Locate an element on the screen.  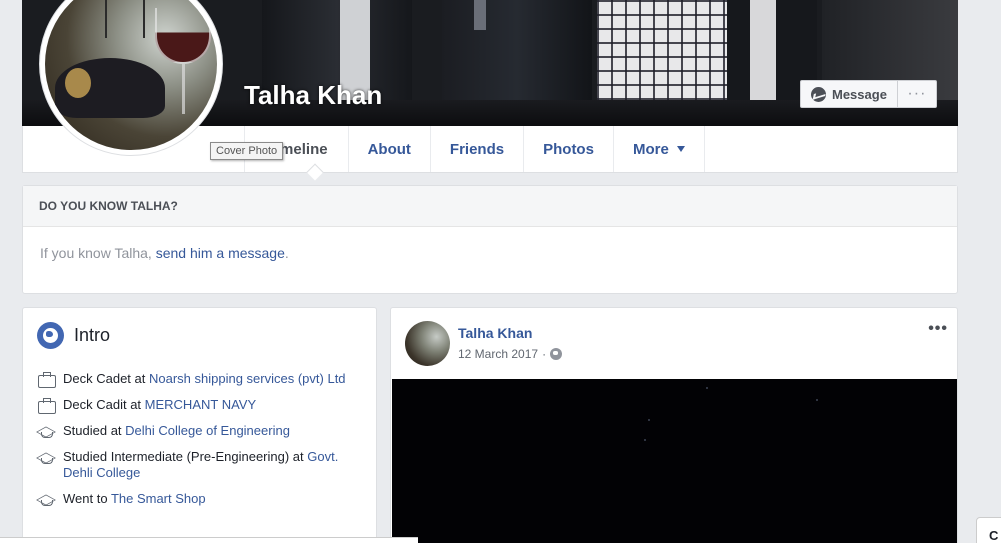
intro-item-prefix: Deck Cadit at is located at coordinates (104, 404).